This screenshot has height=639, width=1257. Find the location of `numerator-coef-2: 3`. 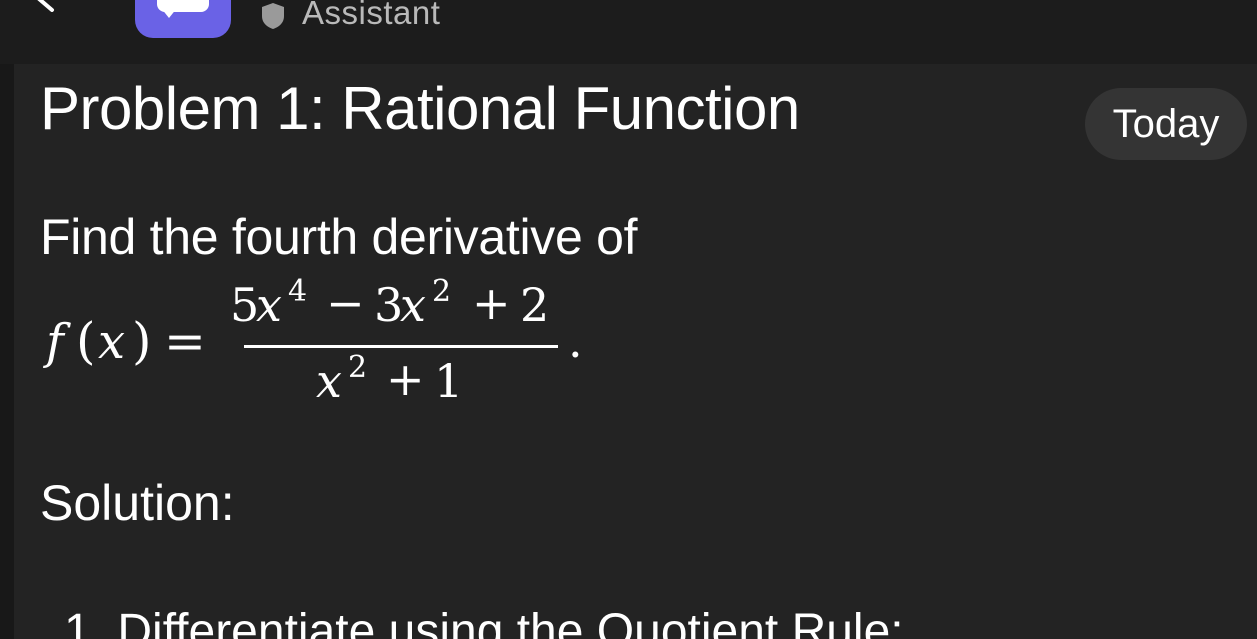

numerator-coef-2: 3 is located at coordinates (389, 305).